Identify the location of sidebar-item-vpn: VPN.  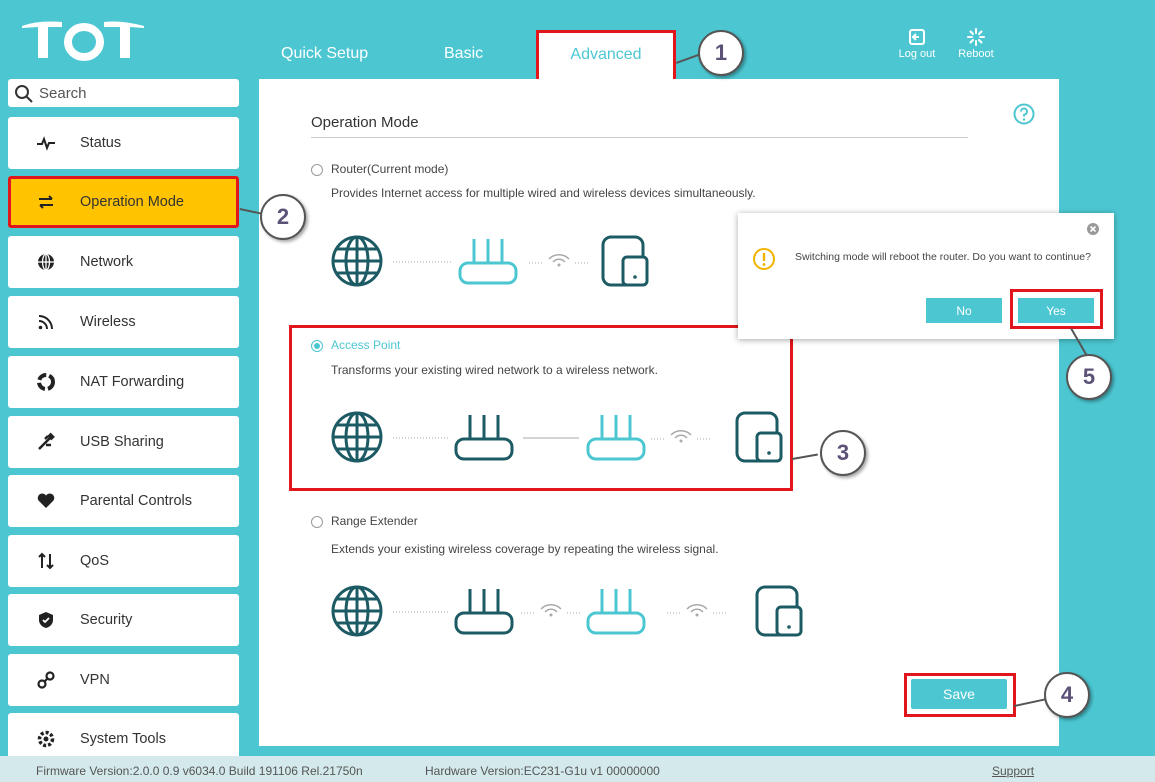
(123, 680).